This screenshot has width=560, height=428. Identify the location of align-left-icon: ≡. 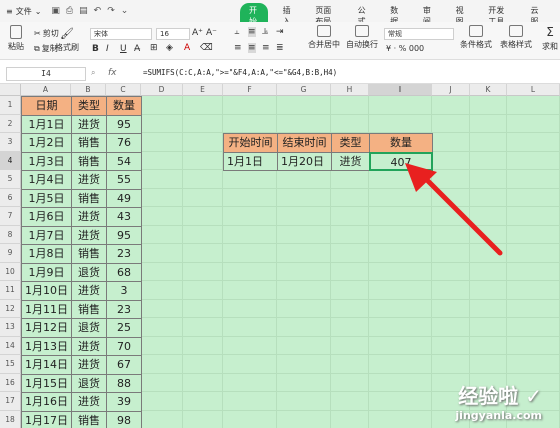
(238, 48).